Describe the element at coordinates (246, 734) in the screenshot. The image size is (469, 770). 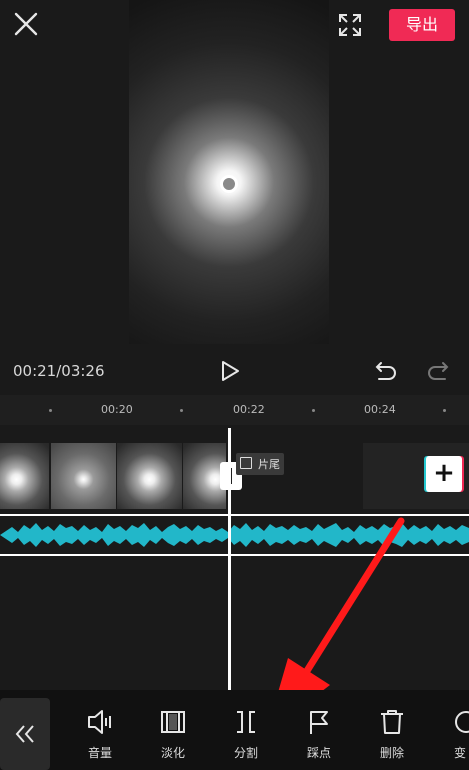
I see `tool-split: 分割` at that location.